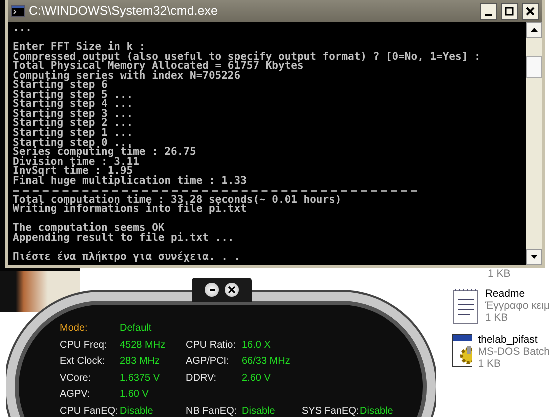 The height and width of the screenshot is (417, 550). What do you see at coordinates (124, 11) in the screenshot?
I see `window-title: C:\WINDOWS\System32\cmd.exe` at bounding box center [124, 11].